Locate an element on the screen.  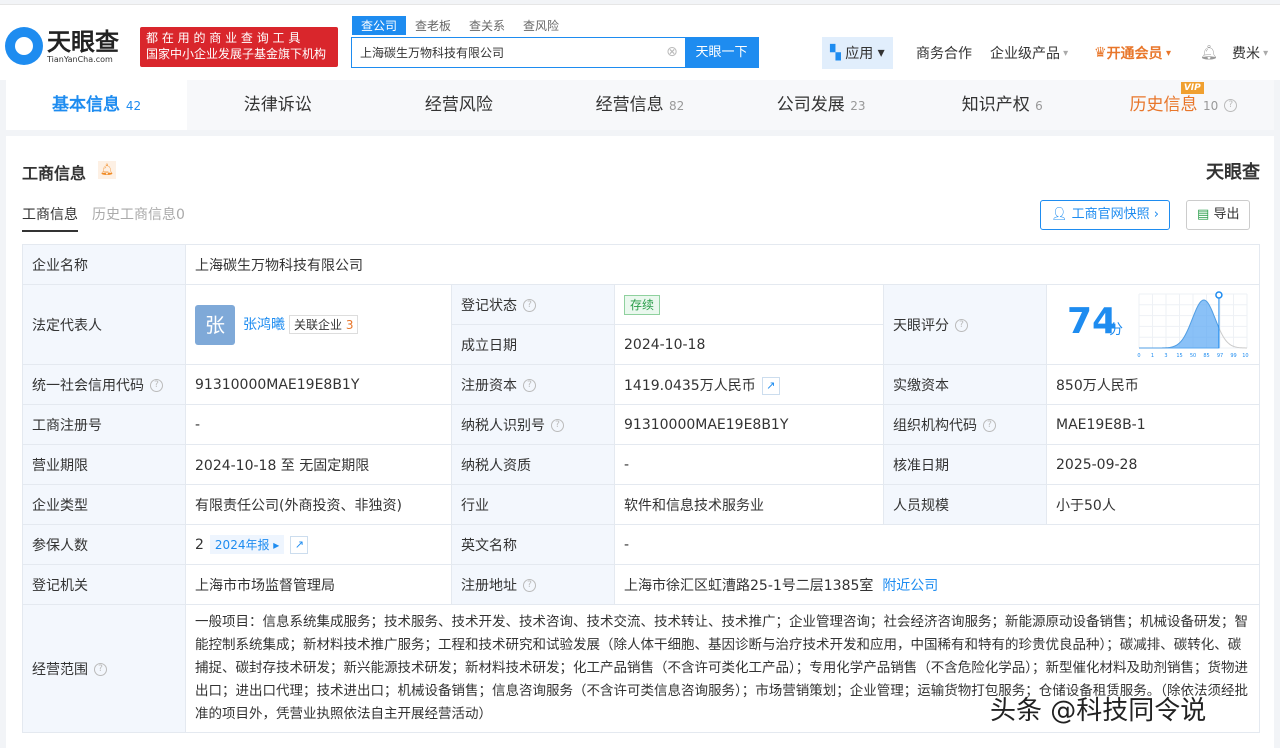
watermark: 头条 @科技同令说 is located at coordinates (1098, 711).